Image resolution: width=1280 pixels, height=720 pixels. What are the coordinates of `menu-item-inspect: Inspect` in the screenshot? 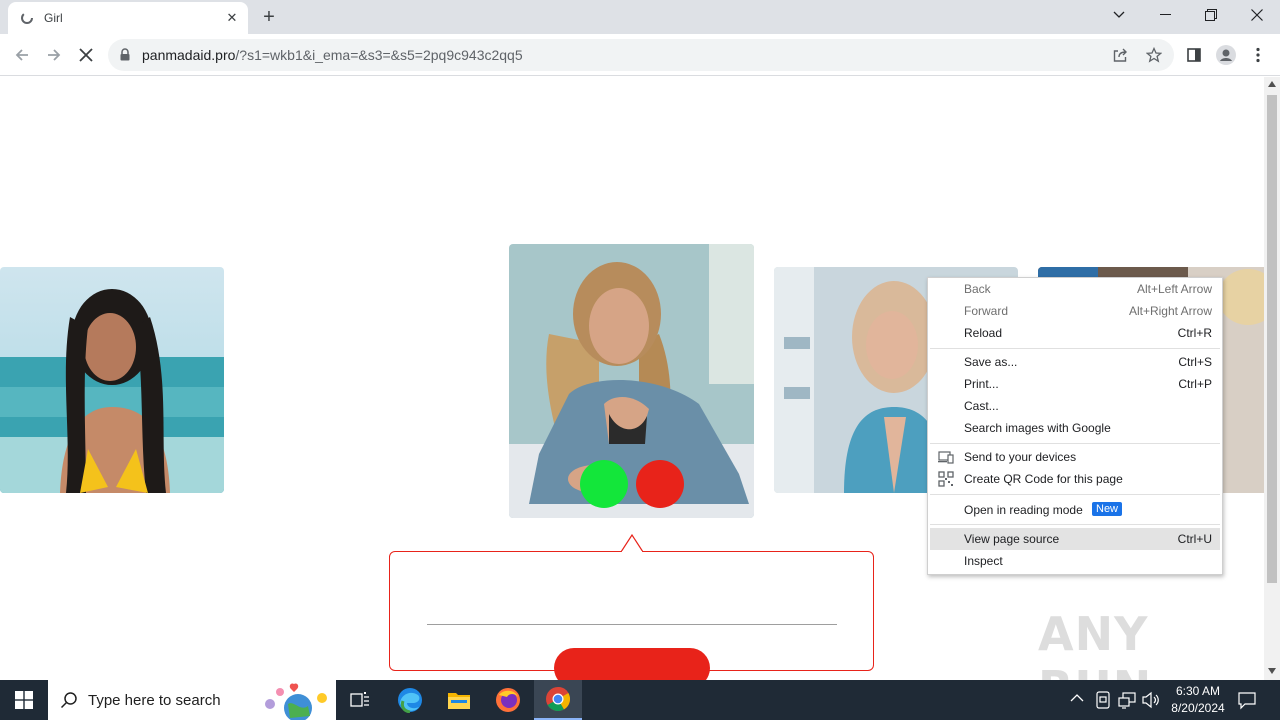 It's located at (1075, 561).